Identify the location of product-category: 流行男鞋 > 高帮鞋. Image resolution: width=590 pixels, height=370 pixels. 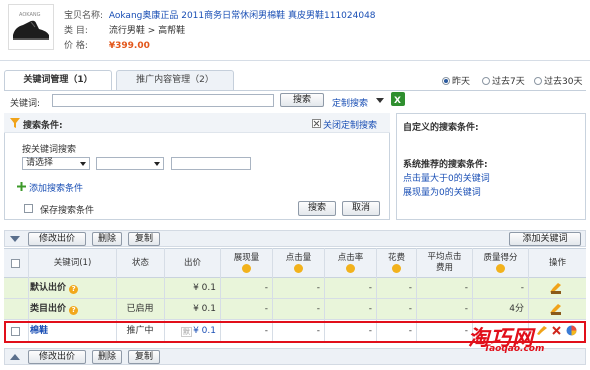
(147, 31).